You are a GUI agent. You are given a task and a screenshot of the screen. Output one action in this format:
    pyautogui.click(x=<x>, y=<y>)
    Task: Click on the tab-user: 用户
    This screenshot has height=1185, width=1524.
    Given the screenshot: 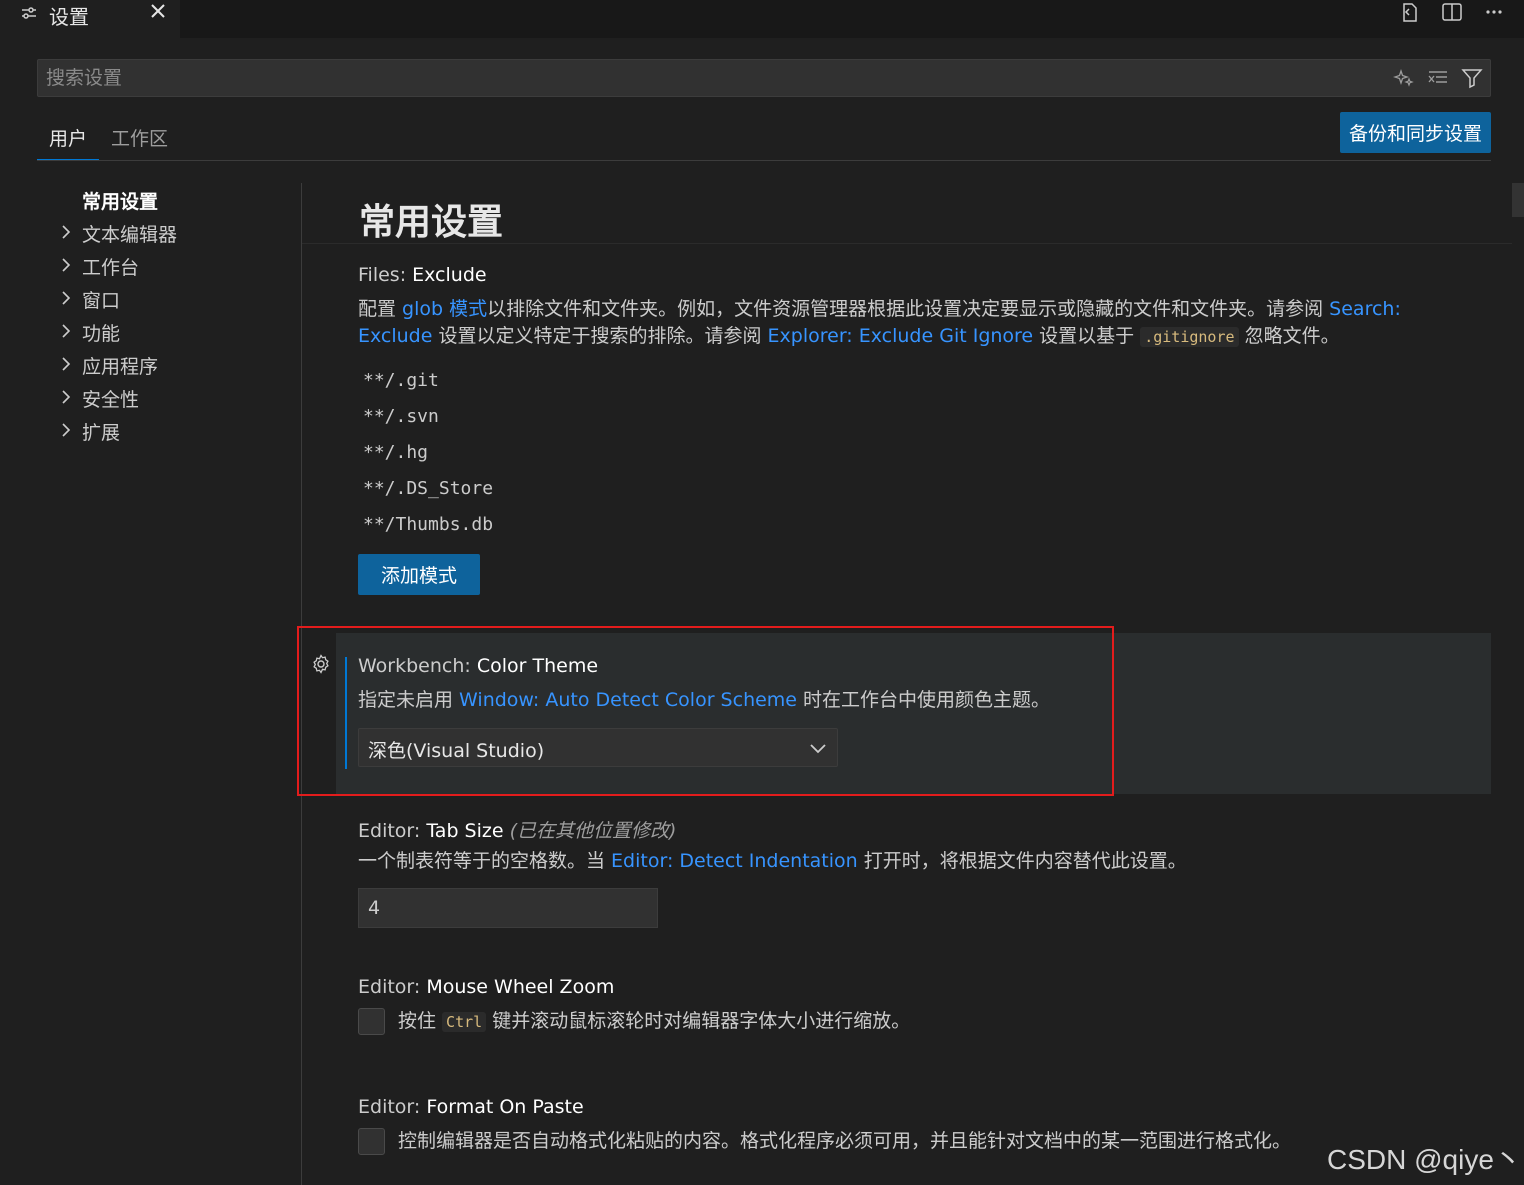 What is the action you would take?
    pyautogui.click(x=68, y=138)
    